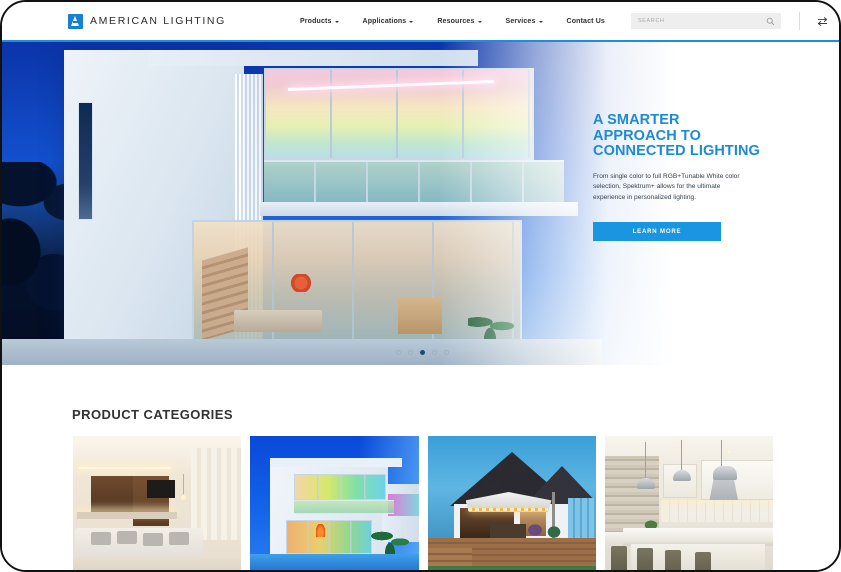 Image resolution: width=841 pixels, height=572 pixels. I want to click on hero-title-line-2: APPROACH TO, so click(647, 135).